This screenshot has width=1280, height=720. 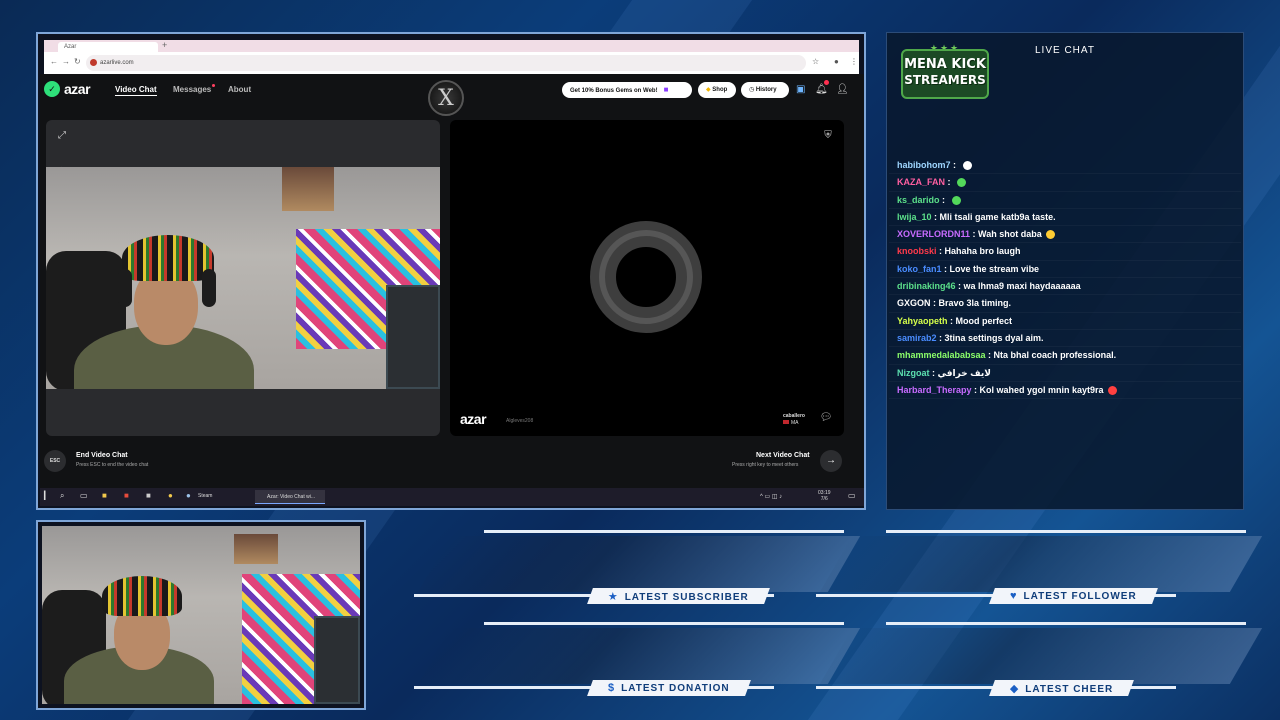 I want to click on bell-icon: 🔔︎, so click(x=821, y=89).